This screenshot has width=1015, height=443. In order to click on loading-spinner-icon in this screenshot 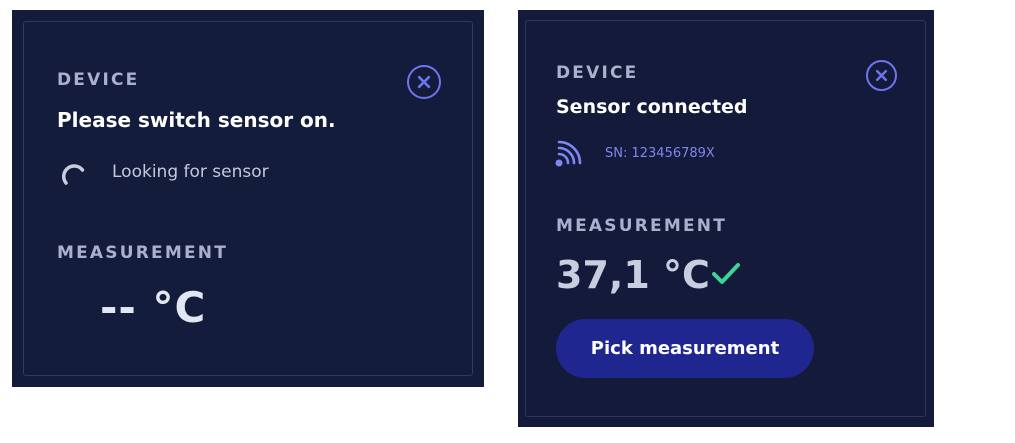, I will do `click(73, 174)`.